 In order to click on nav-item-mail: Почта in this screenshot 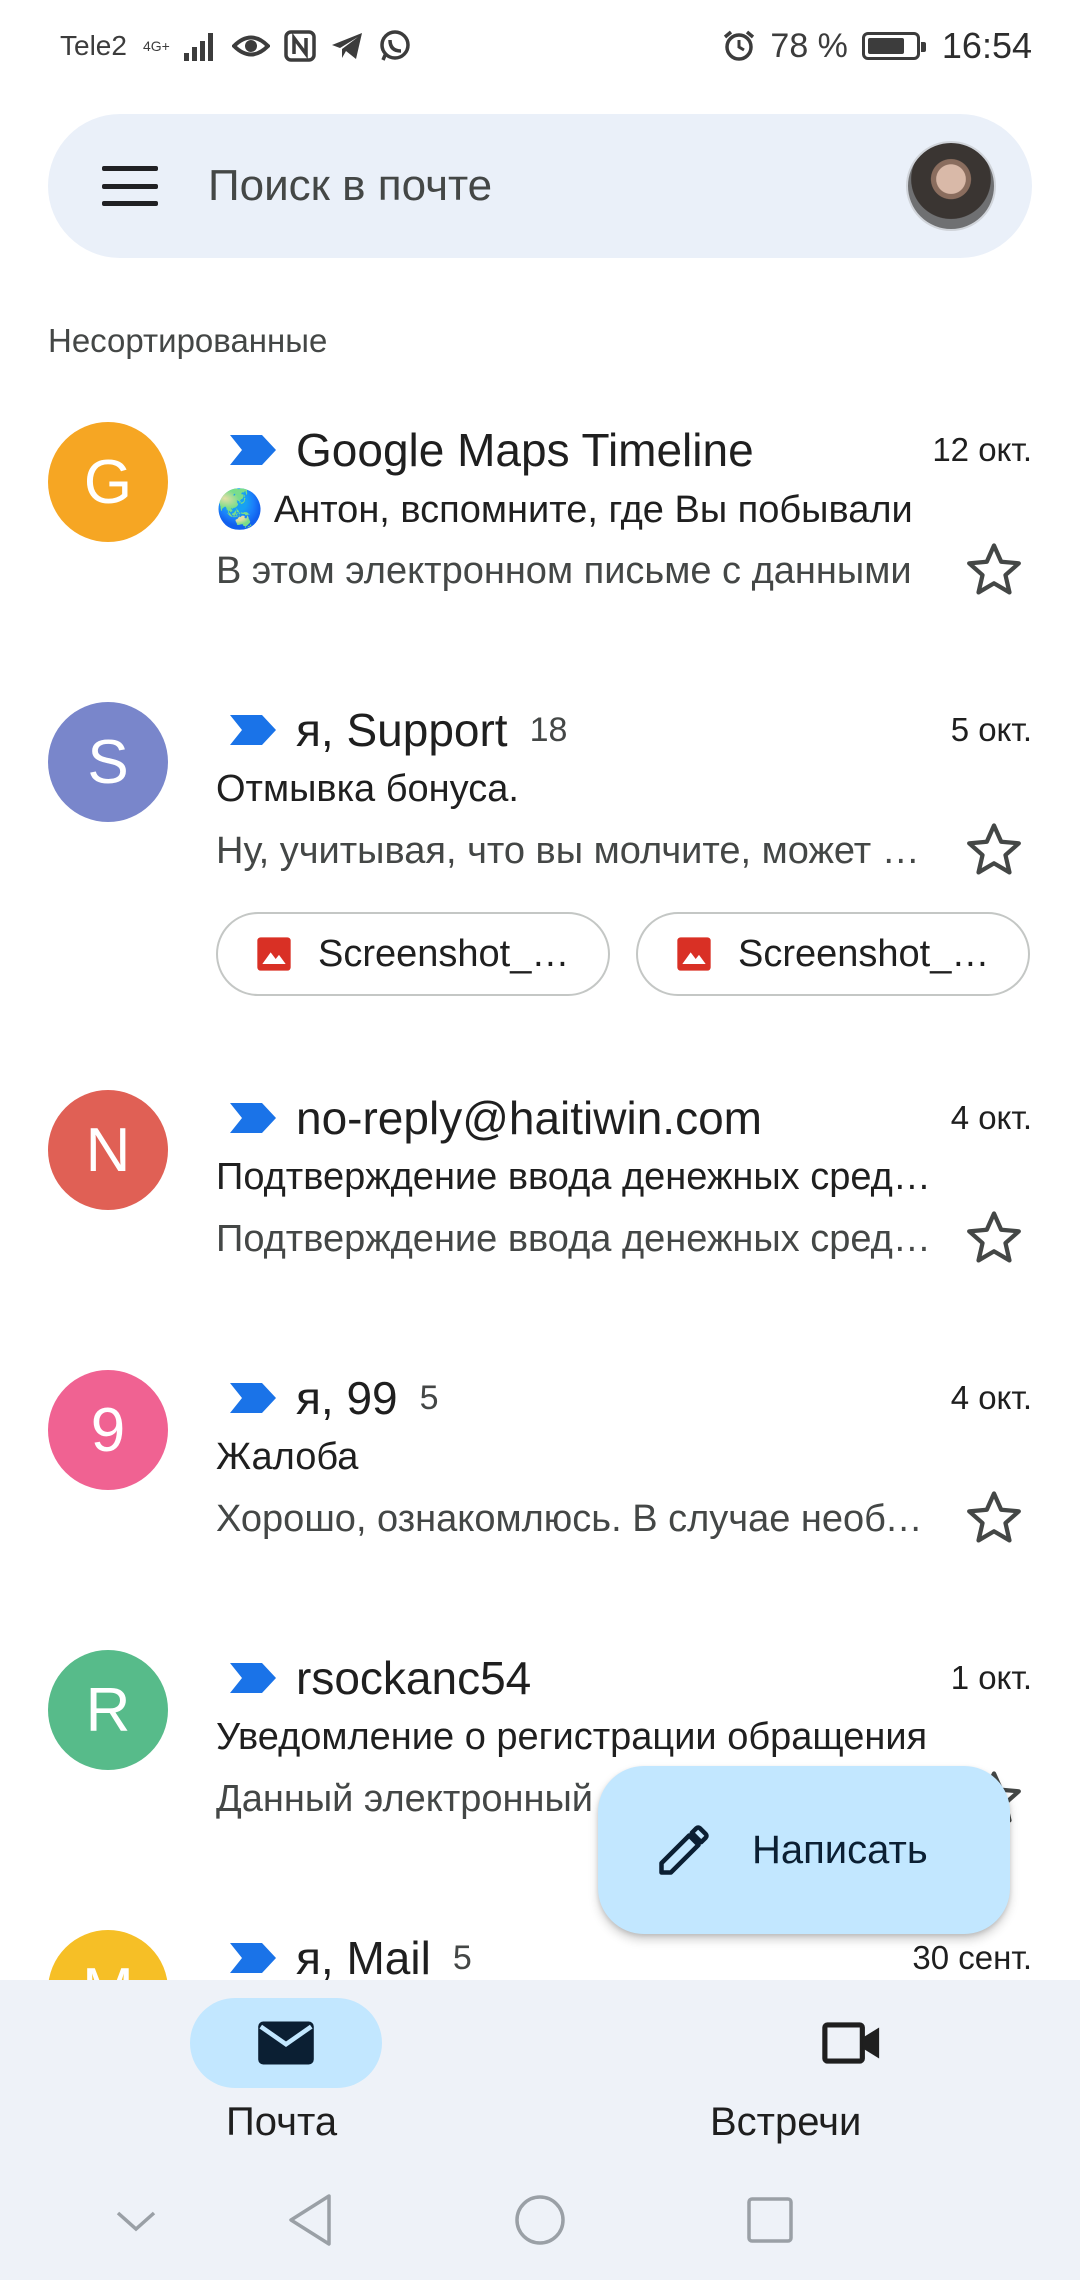, I will do `click(270, 2070)`.